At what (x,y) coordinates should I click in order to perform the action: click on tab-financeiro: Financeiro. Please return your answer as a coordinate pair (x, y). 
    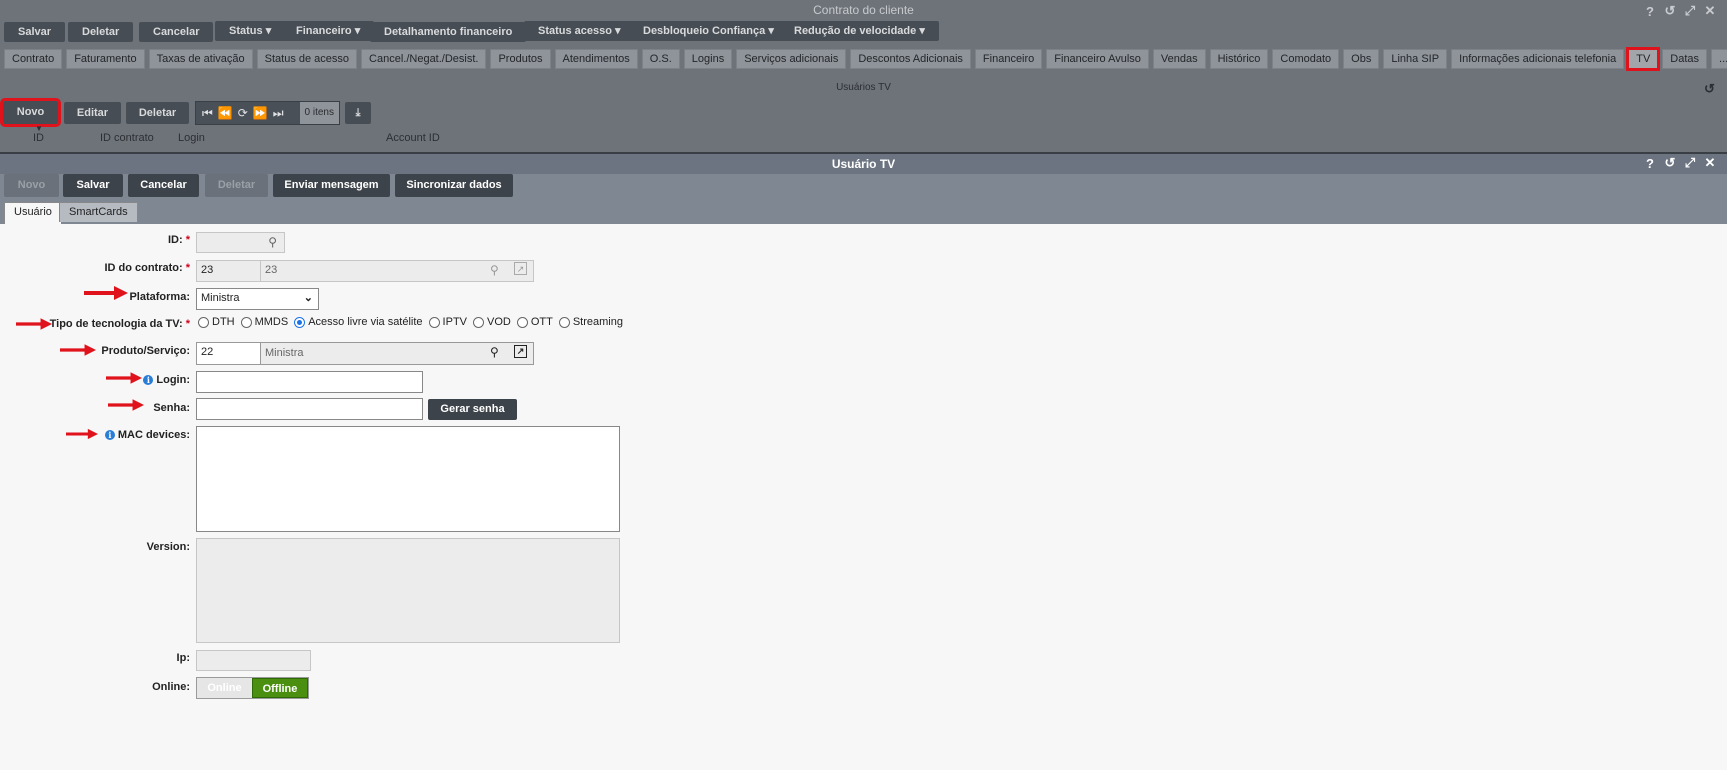
    Looking at the image, I should click on (1008, 59).